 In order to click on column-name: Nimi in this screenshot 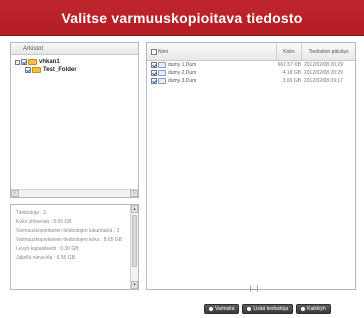, I will do `click(212, 51)`.